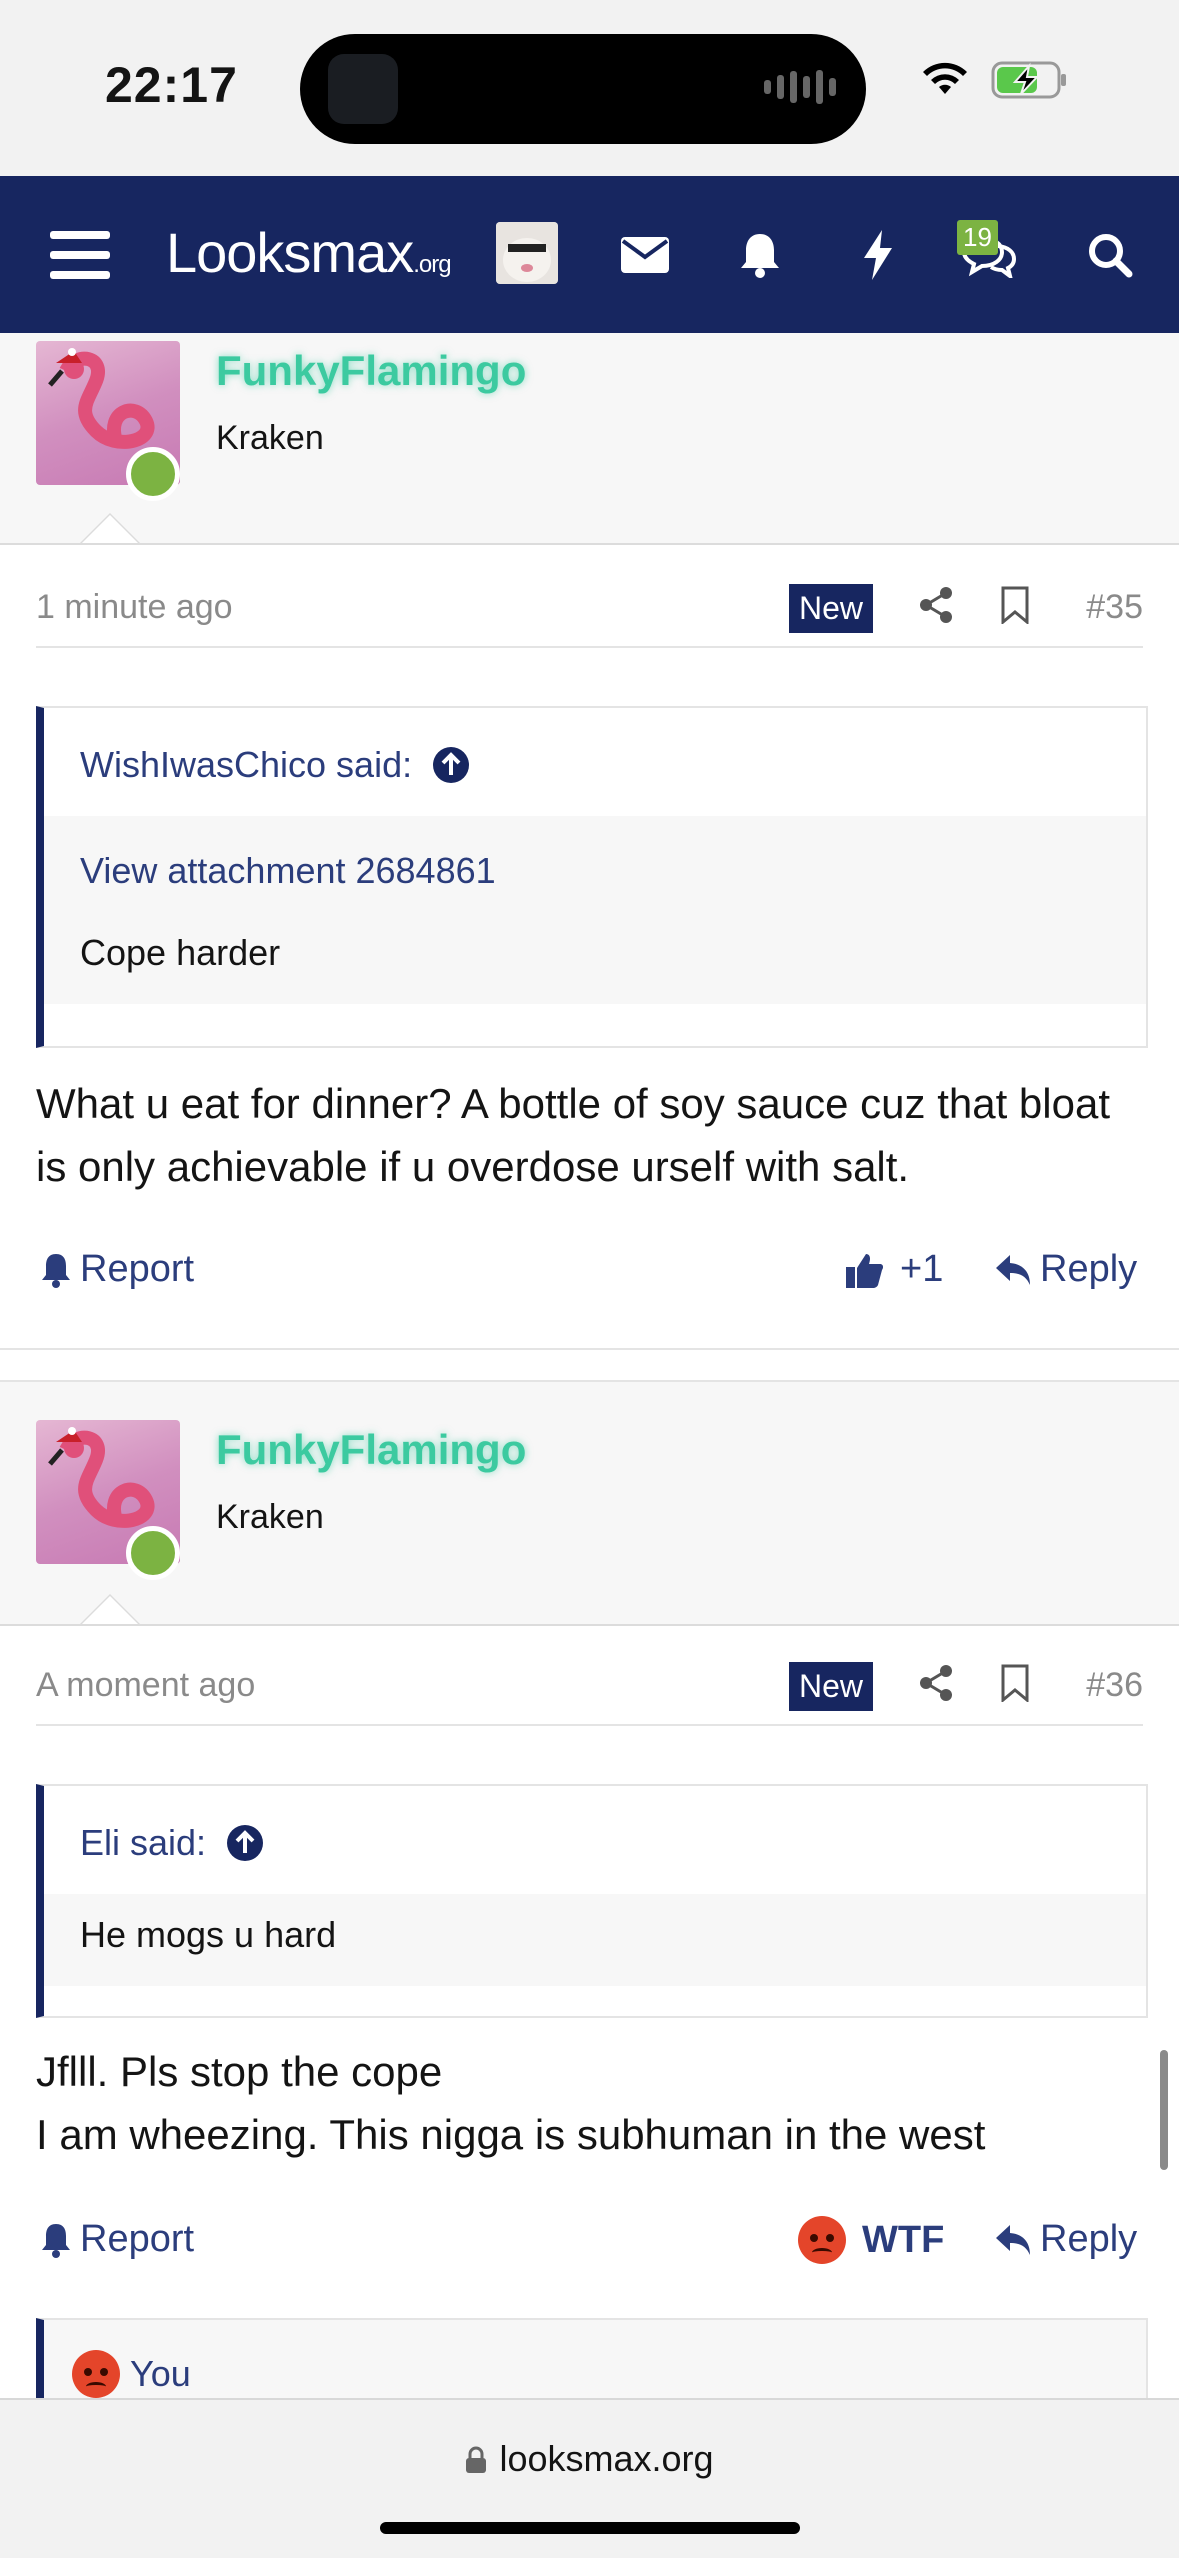  What do you see at coordinates (1028, 80) in the screenshot?
I see `battery-charging-icon` at bounding box center [1028, 80].